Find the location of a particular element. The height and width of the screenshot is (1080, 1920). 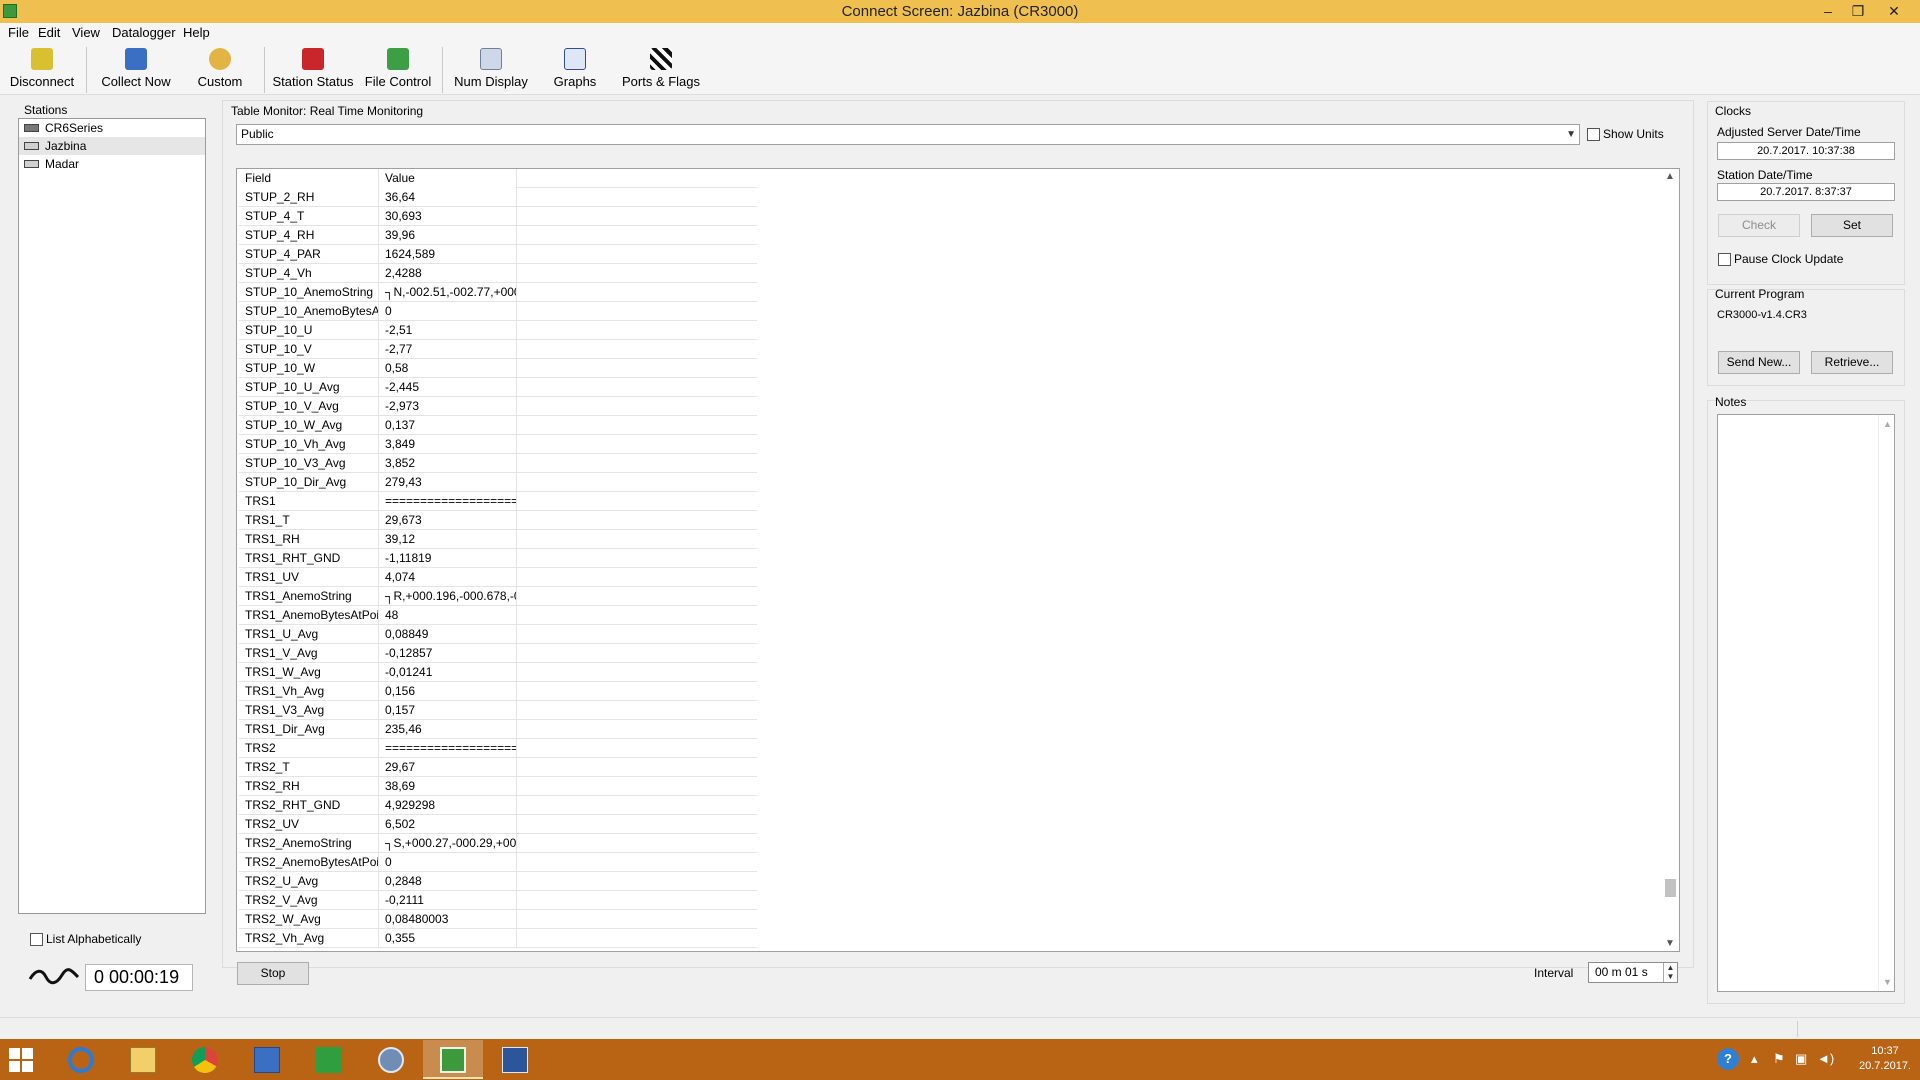

table-row: STUP_10_W 0,58 is located at coordinates (498, 368).